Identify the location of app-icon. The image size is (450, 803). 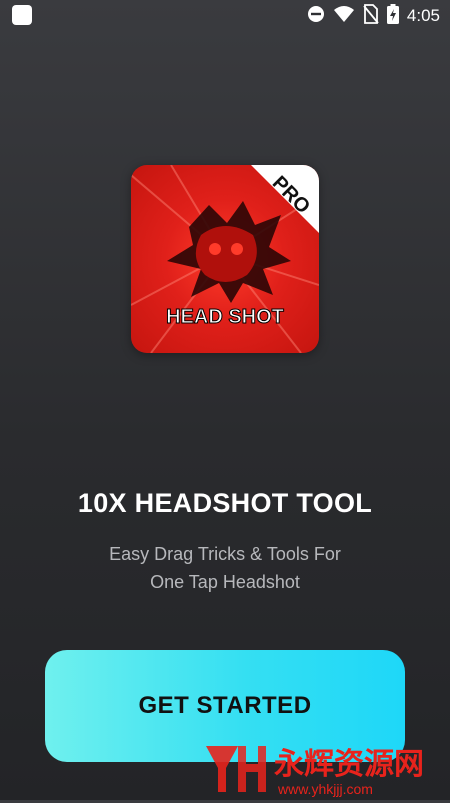
(22, 15).